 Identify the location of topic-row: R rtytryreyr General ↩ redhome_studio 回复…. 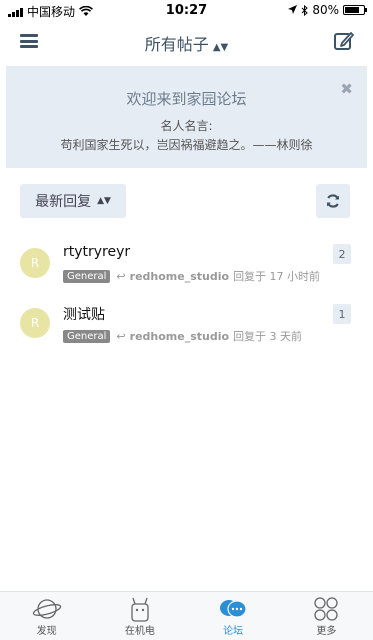
(186, 273).